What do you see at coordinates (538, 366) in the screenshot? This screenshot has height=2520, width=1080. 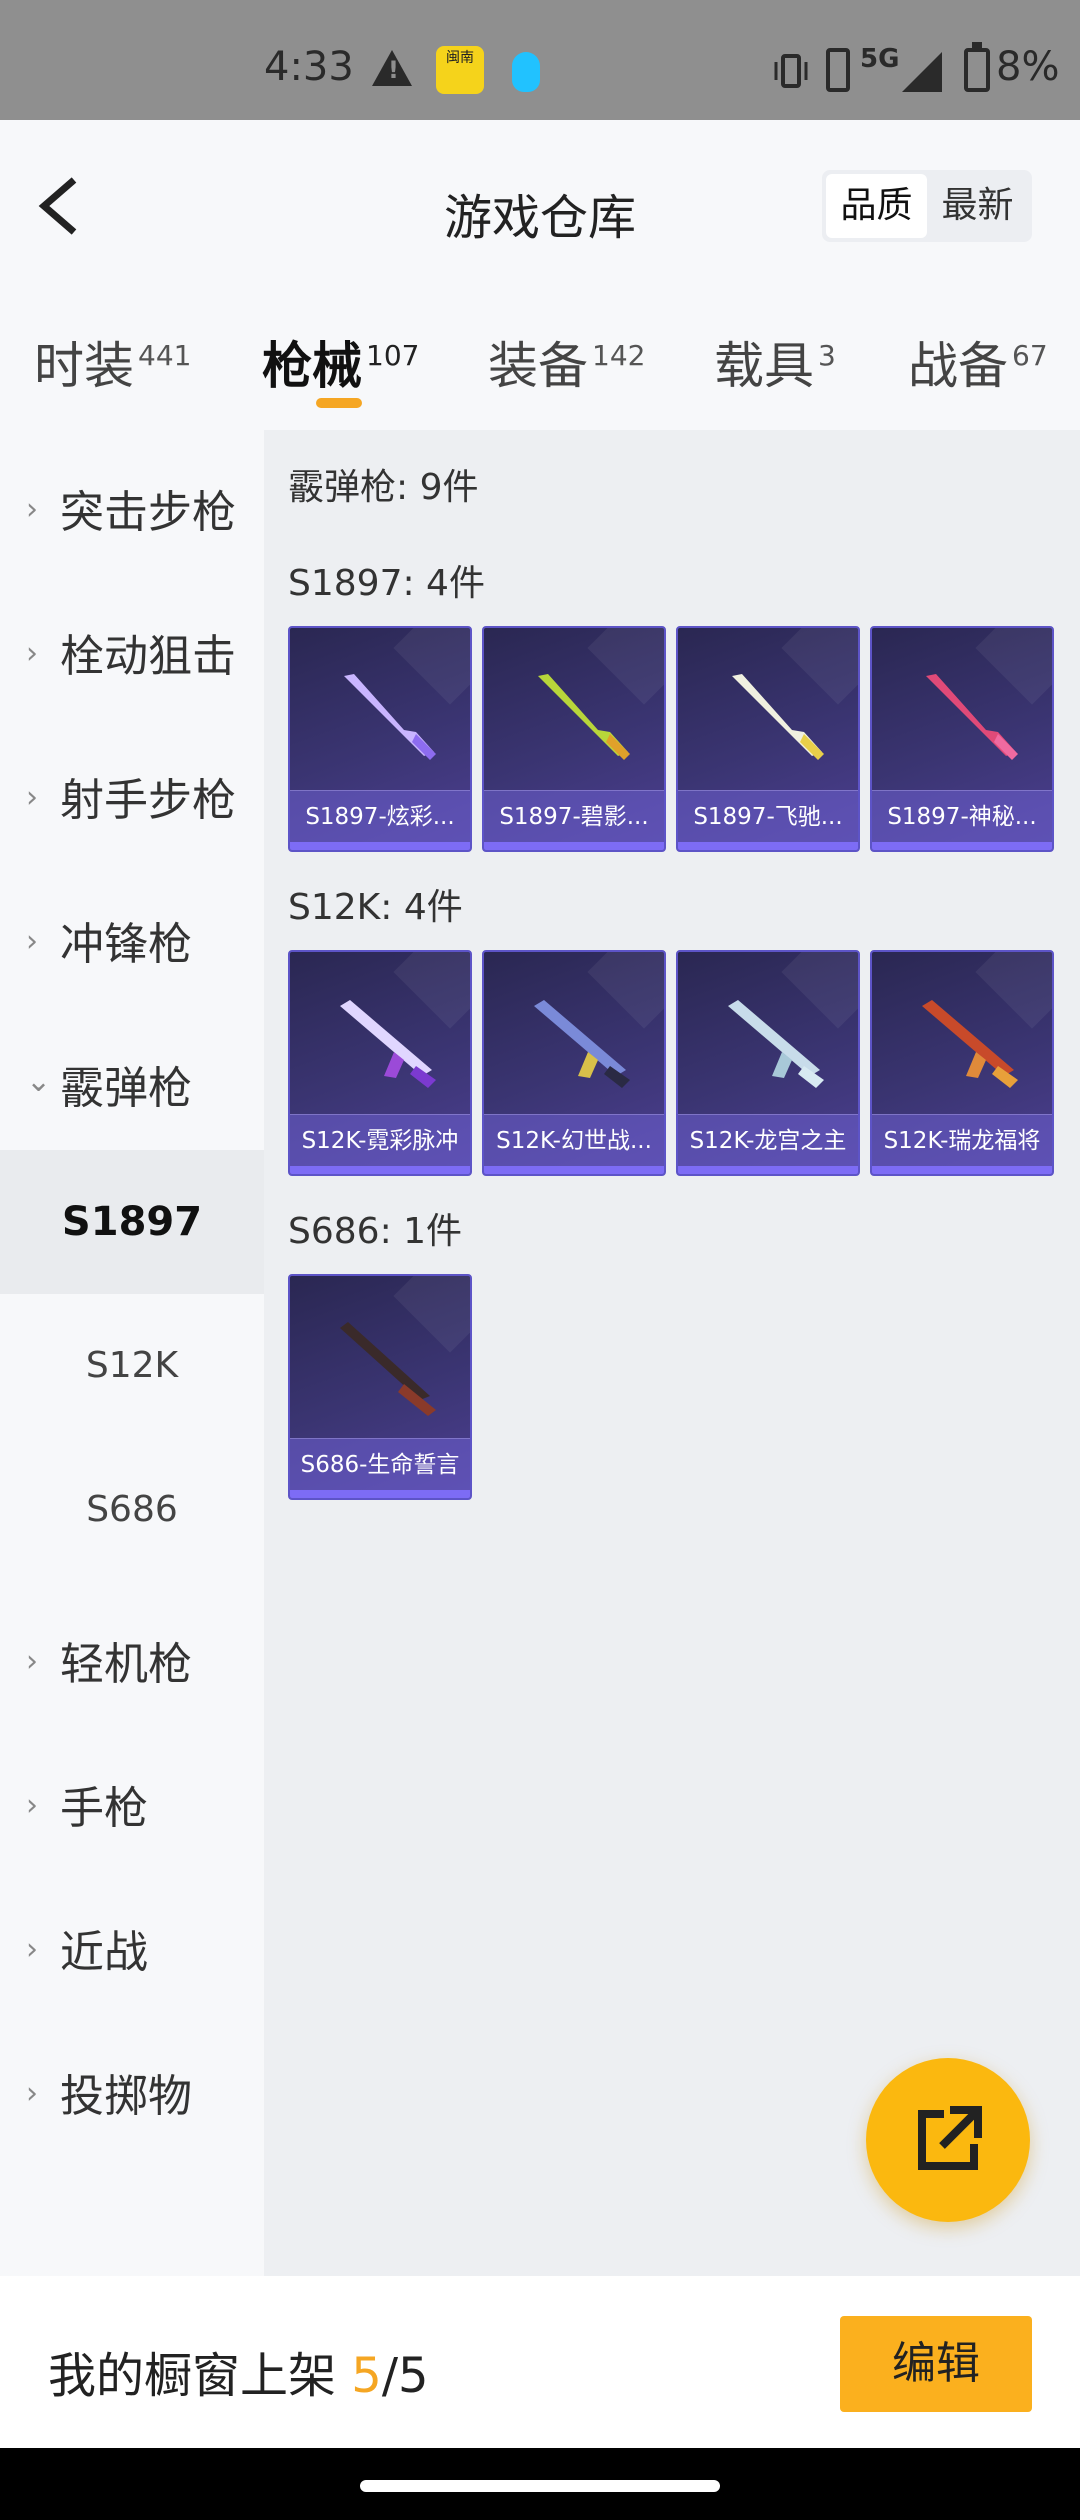 I see `tab-label: 装备` at bounding box center [538, 366].